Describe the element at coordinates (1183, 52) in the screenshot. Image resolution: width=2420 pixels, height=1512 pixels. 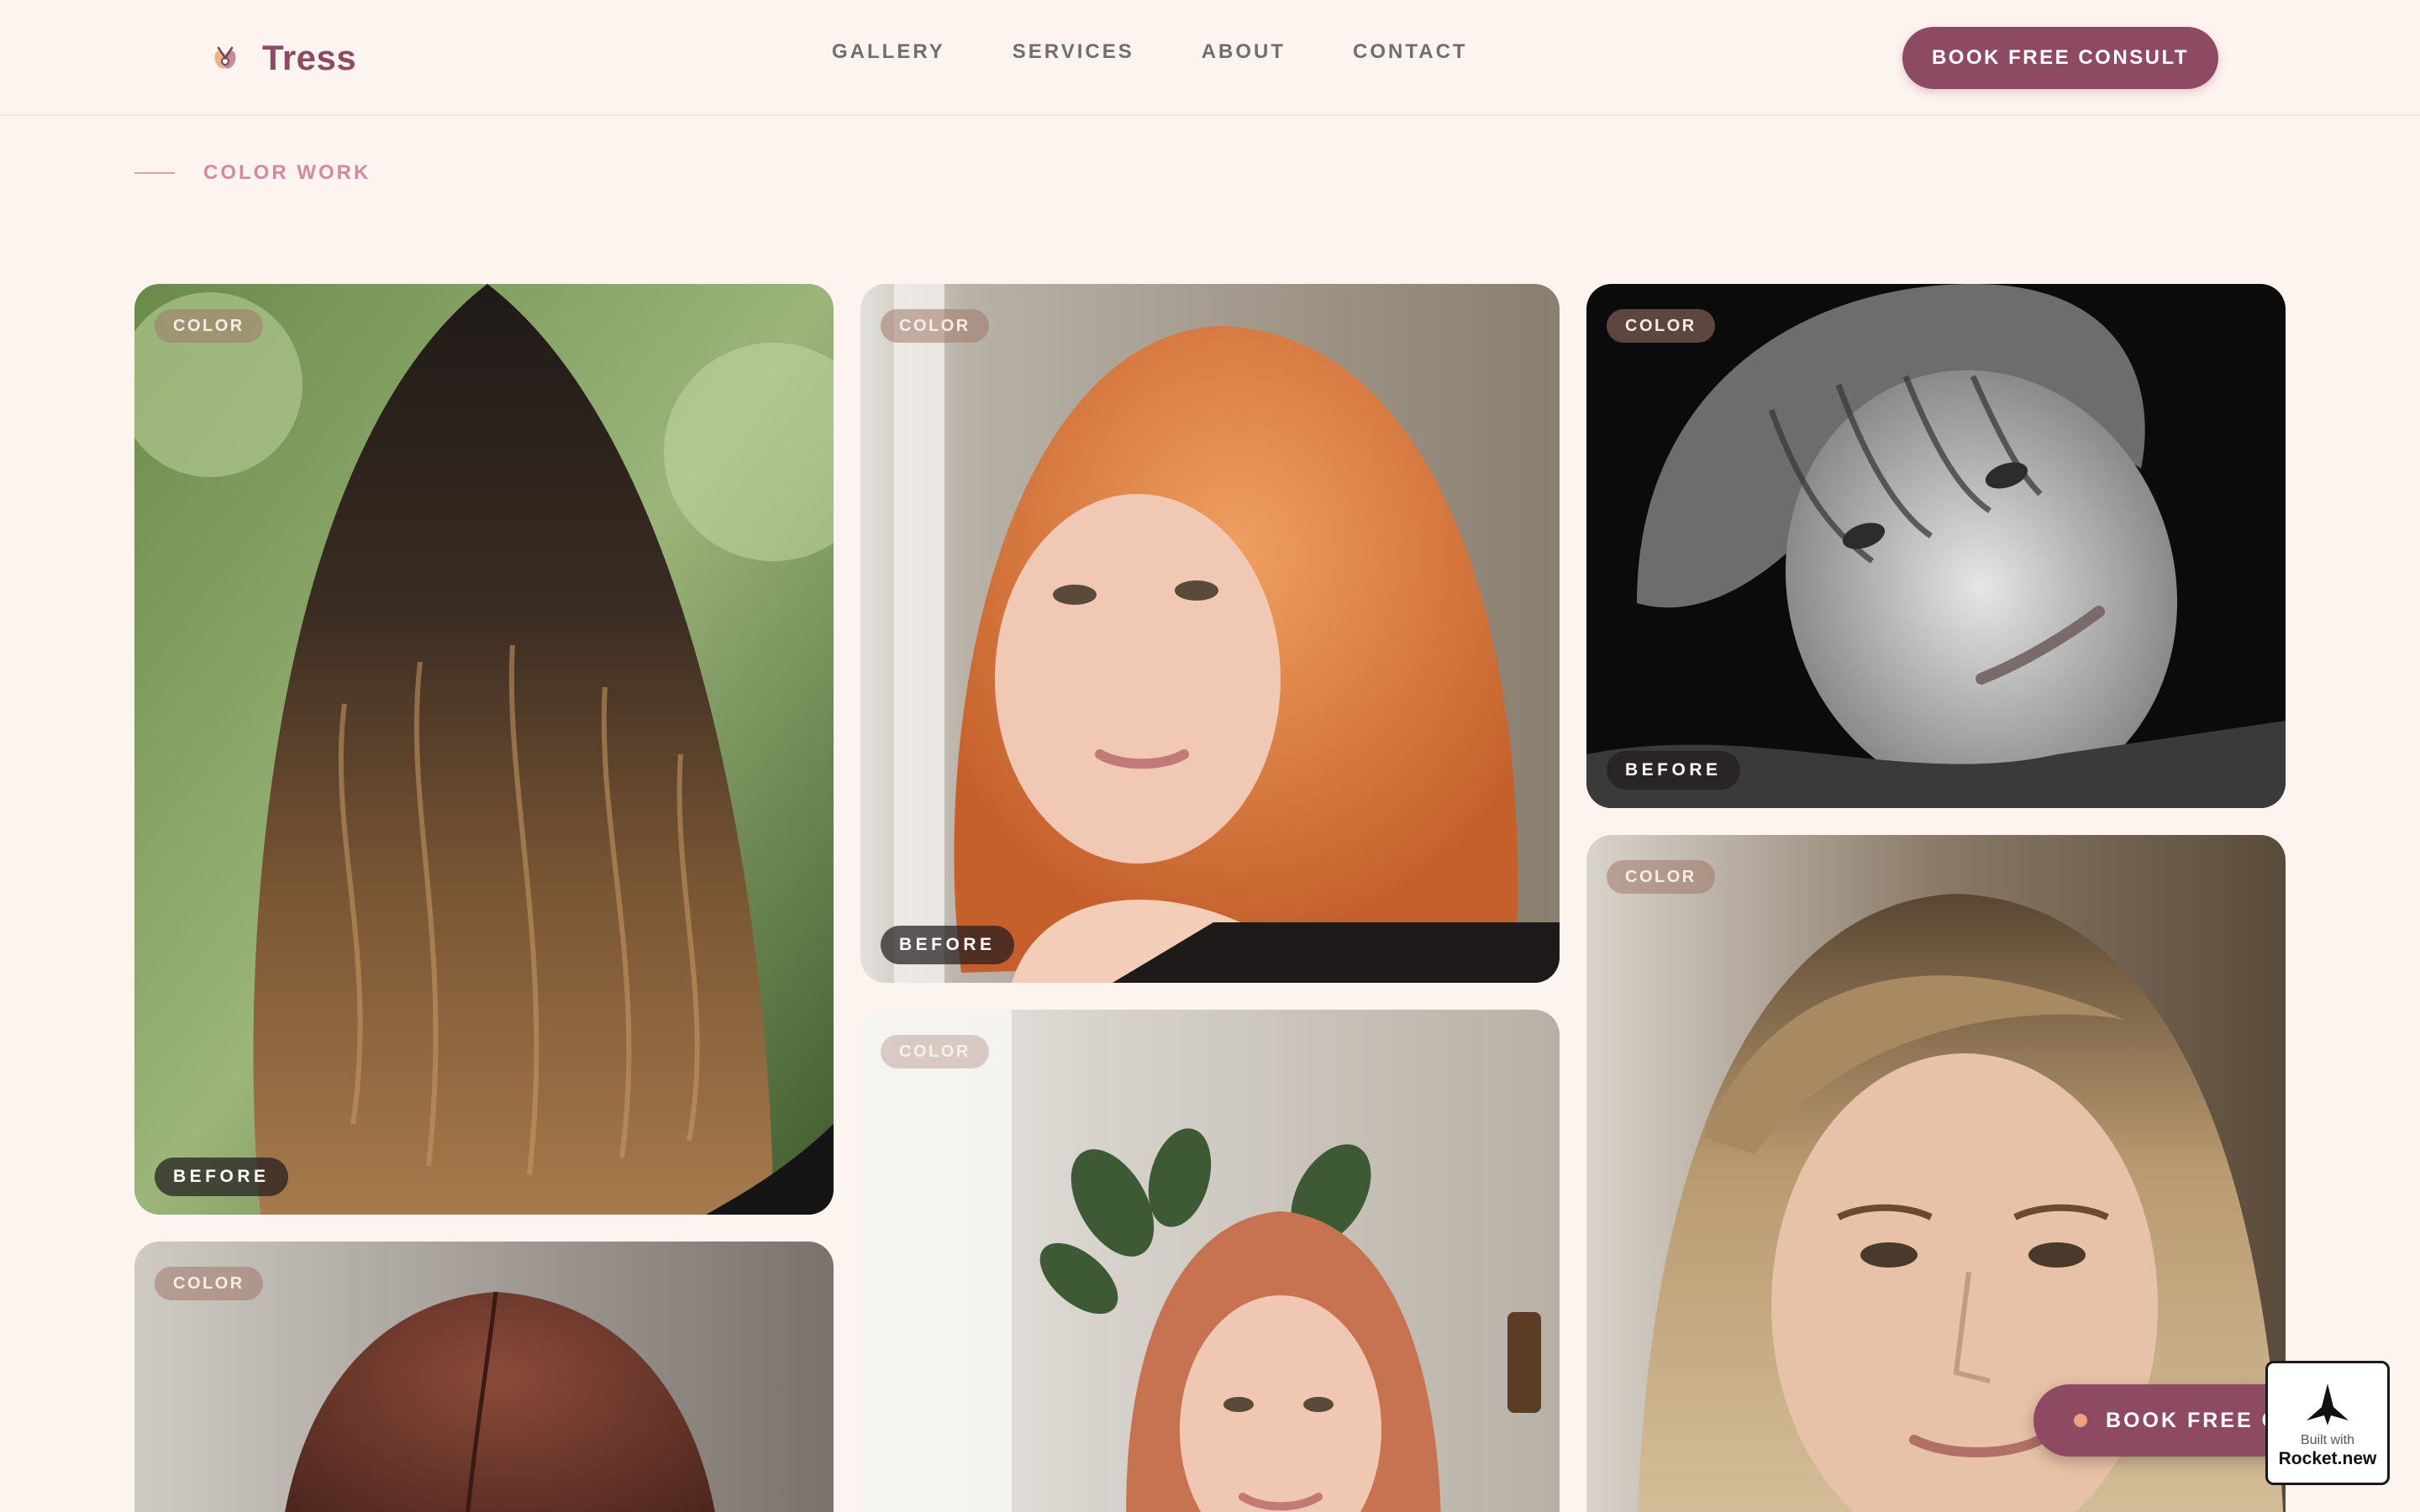
I see `main-nav: GALLERY SERVICES ABOUT CONTACT` at that location.